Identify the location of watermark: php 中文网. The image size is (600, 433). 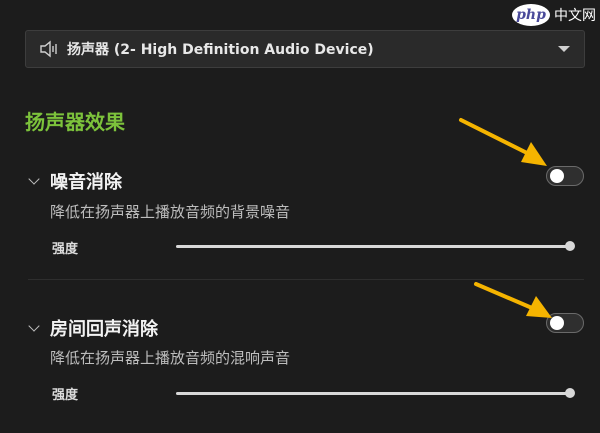
(554, 15).